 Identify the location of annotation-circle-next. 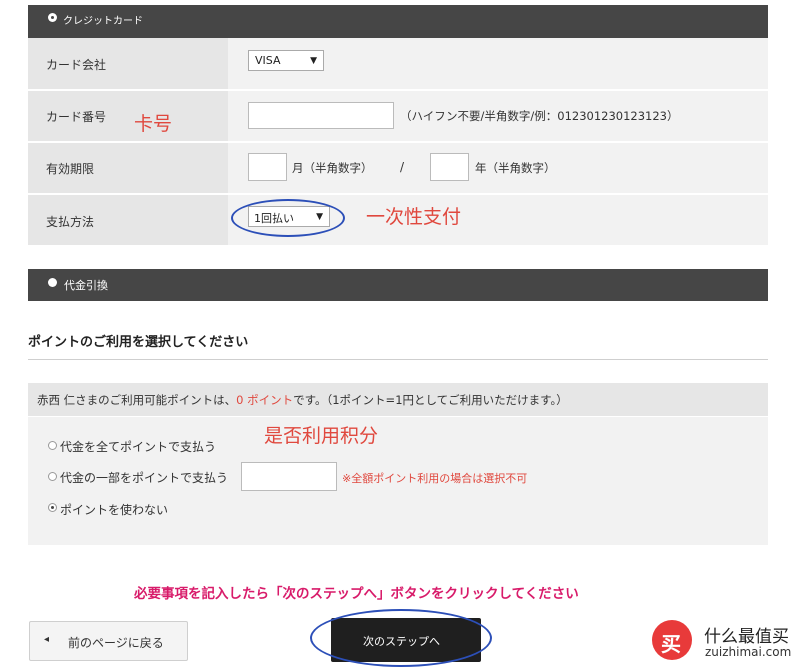
(401, 638).